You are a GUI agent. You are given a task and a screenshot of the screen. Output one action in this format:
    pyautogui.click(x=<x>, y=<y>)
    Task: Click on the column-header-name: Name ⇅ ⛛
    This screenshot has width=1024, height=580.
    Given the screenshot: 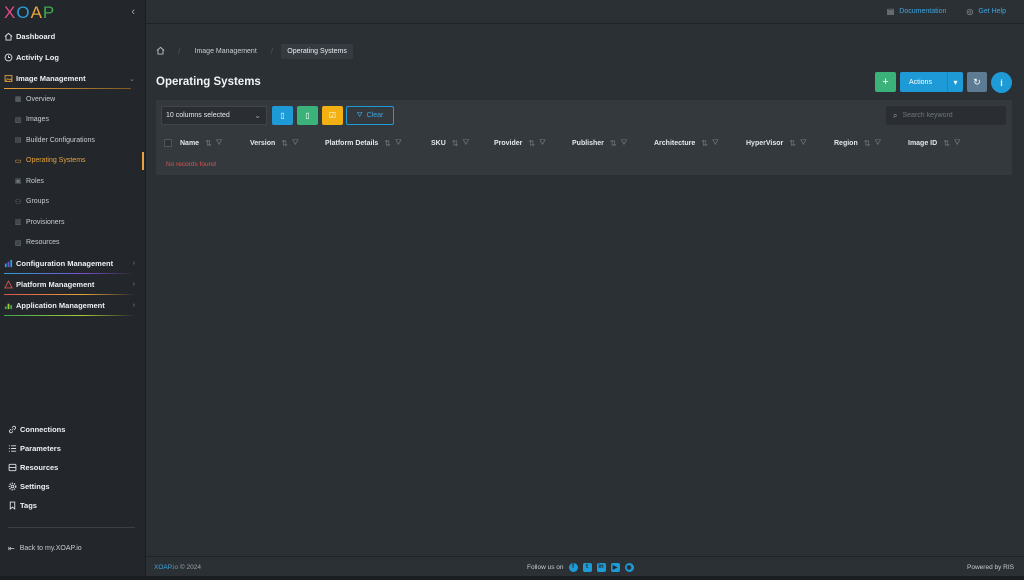 What is the action you would take?
    pyautogui.click(x=201, y=143)
    